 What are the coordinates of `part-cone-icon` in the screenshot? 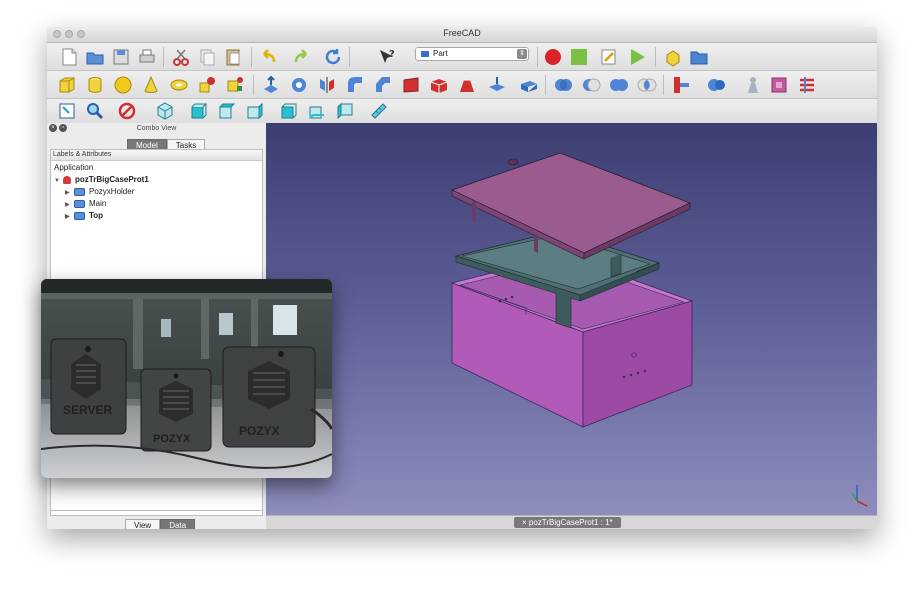 It's located at (151, 85).